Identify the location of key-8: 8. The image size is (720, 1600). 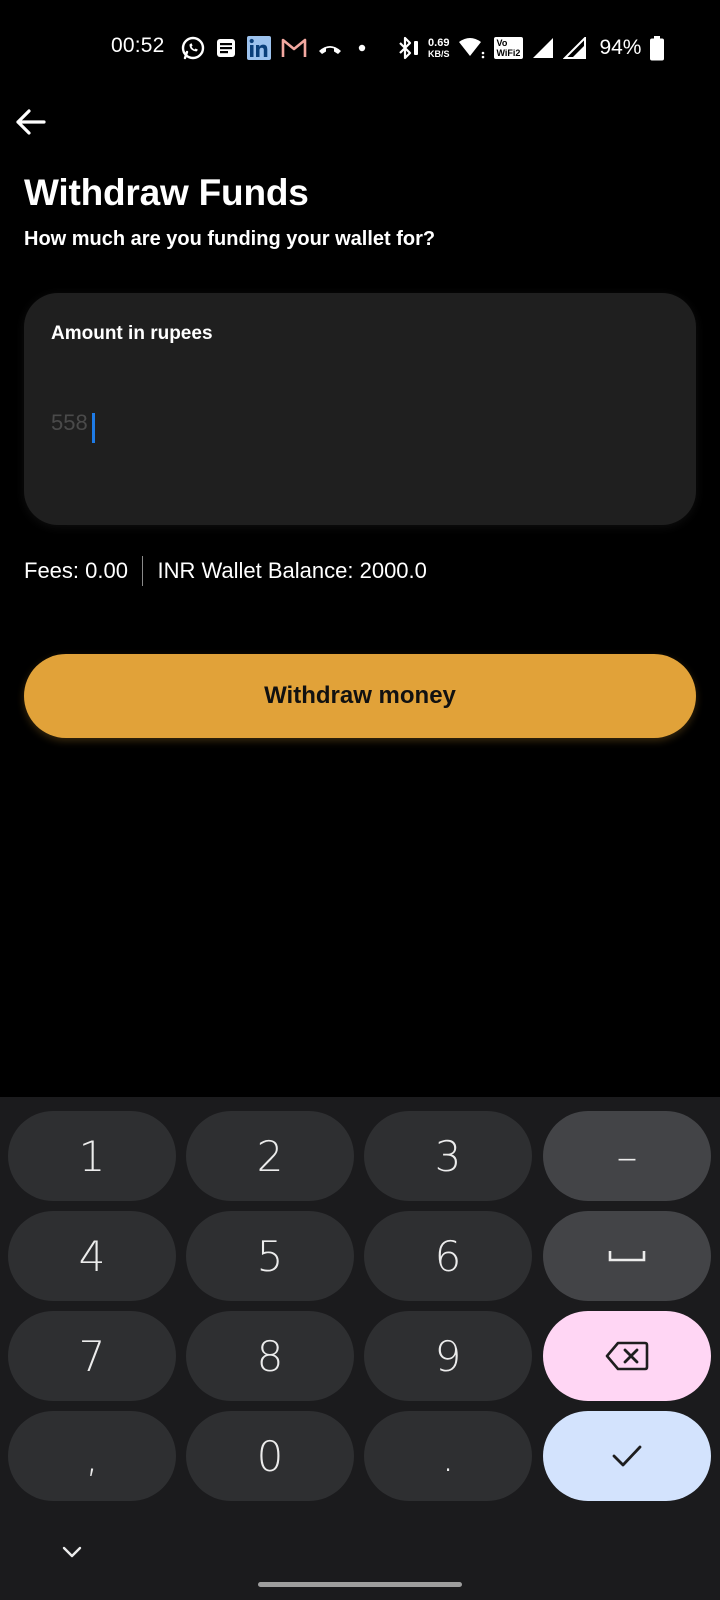
(270, 1356).